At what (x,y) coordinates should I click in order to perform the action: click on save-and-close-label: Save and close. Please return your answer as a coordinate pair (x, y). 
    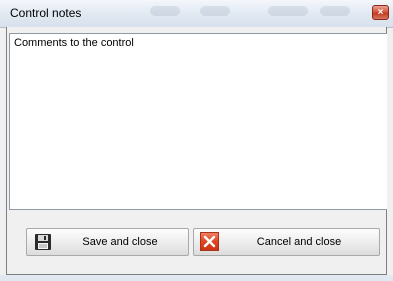
    Looking at the image, I should click on (120, 242).